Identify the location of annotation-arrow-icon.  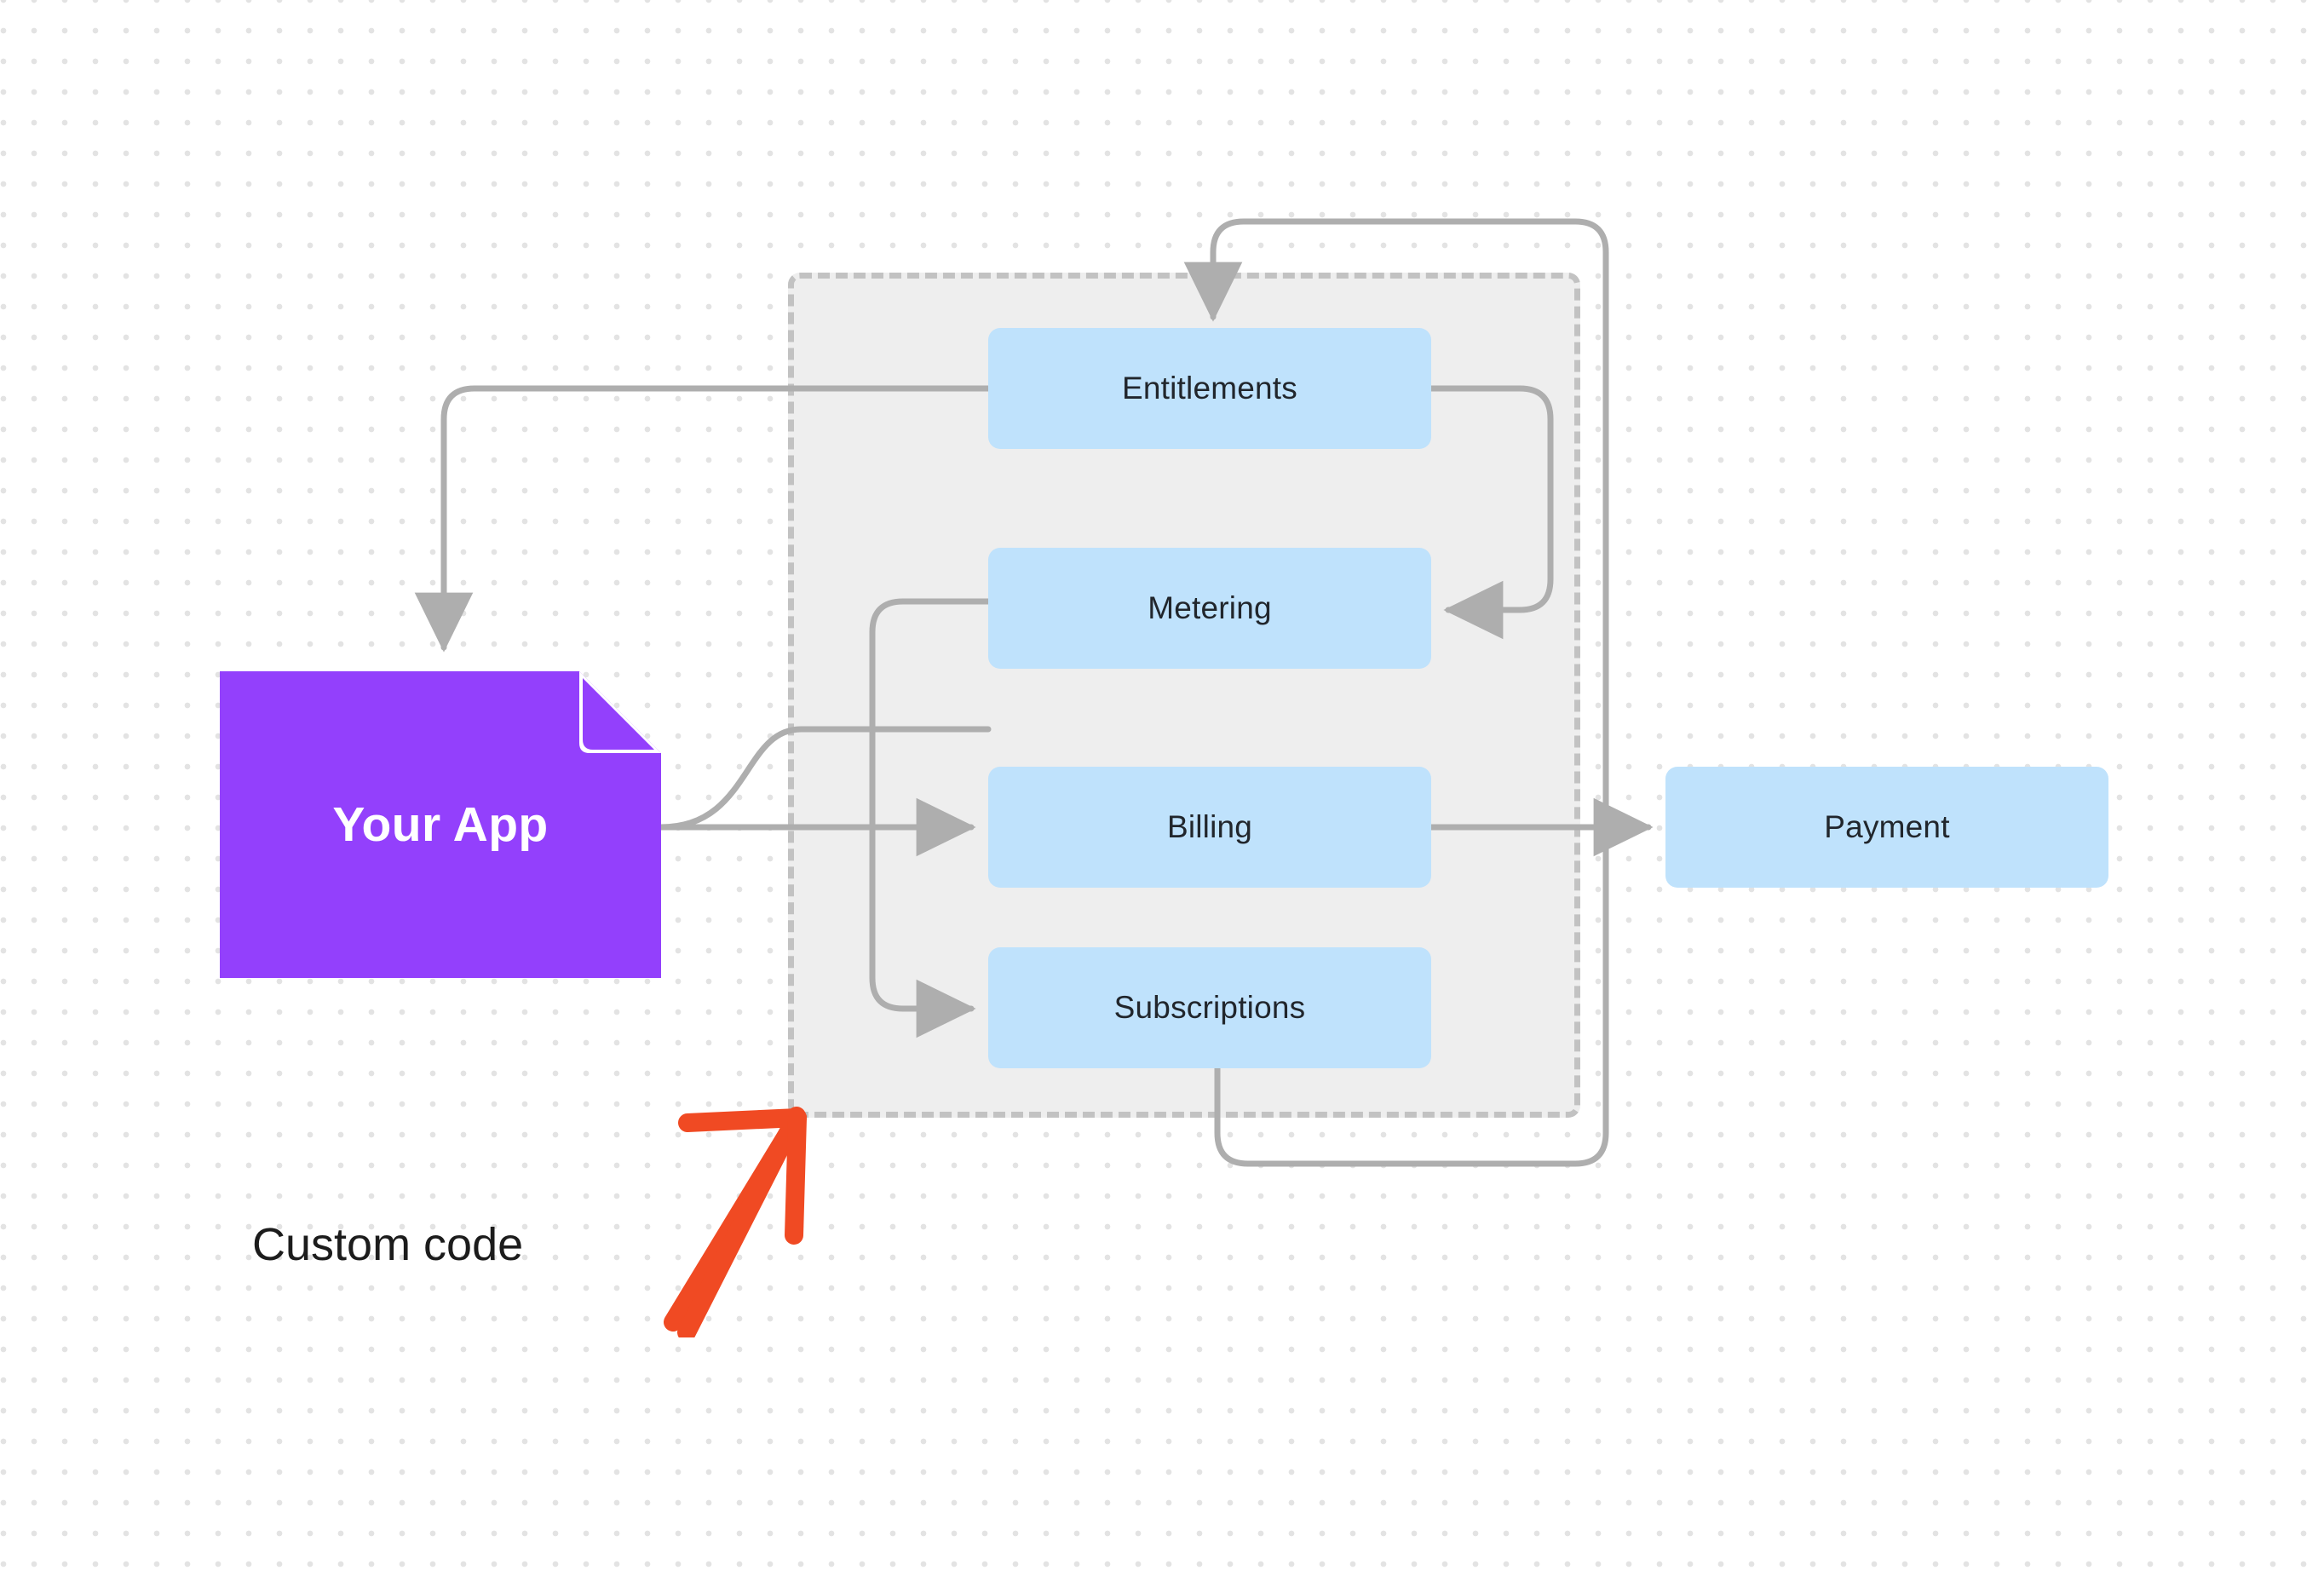
(735, 1222).